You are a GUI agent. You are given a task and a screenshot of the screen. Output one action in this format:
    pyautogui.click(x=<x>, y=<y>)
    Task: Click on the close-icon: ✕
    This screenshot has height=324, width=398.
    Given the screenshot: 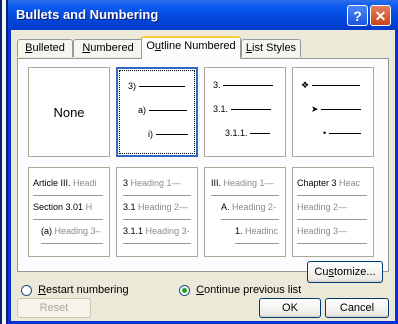 What is the action you would take?
    pyautogui.click(x=380, y=16)
    